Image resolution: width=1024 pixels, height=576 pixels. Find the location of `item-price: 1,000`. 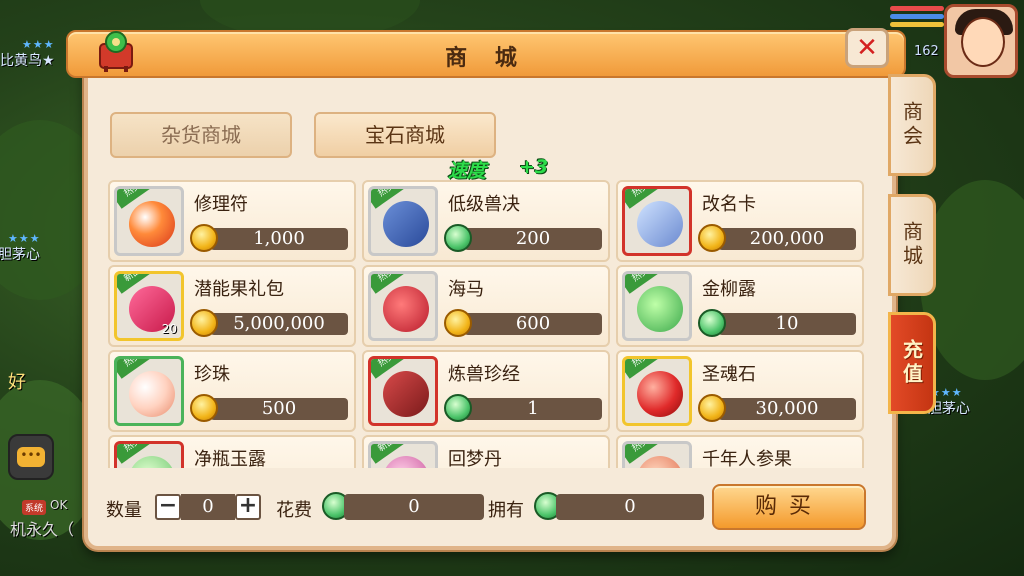

item-price: 1,000 is located at coordinates (279, 239).